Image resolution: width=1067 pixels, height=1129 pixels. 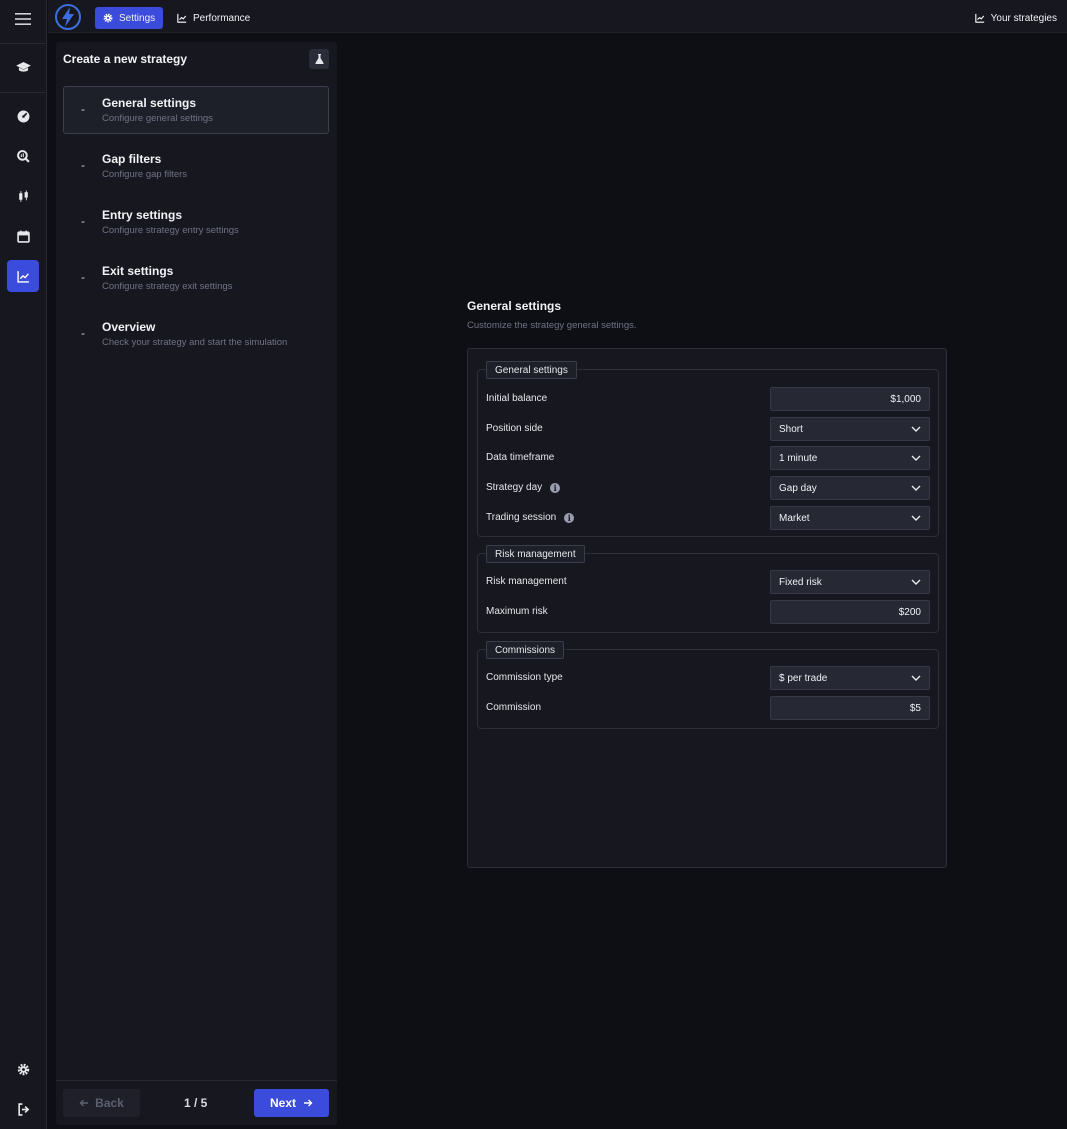 I want to click on field-label: Data timeframe, so click(x=520, y=457).